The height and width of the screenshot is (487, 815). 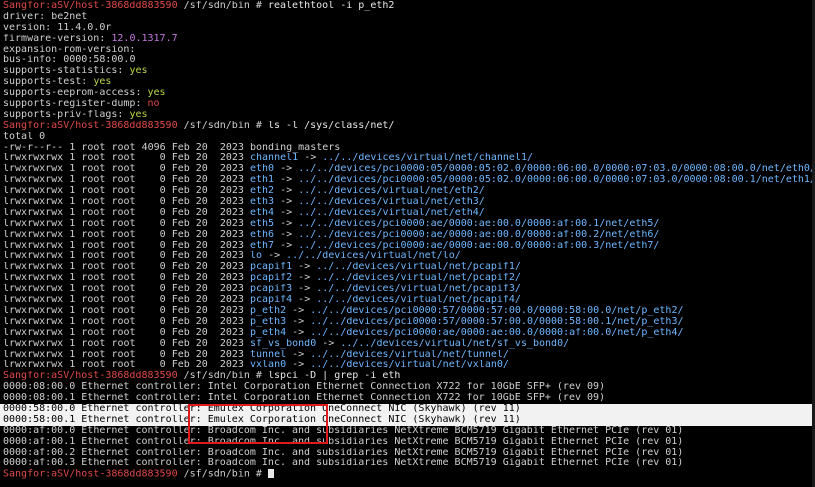 I want to click on file-name: sf_vs_bond0, so click(x=283, y=343).